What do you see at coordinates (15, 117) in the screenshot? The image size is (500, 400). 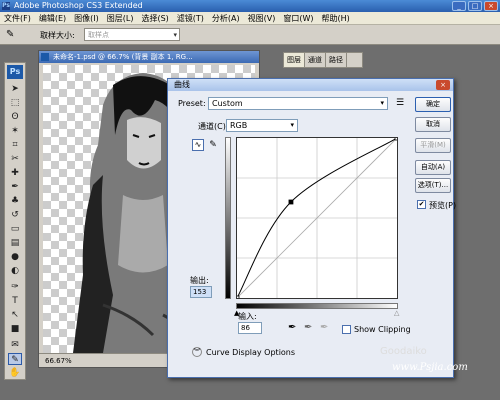 I see `lasso-tool-icon: ʘ` at bounding box center [15, 117].